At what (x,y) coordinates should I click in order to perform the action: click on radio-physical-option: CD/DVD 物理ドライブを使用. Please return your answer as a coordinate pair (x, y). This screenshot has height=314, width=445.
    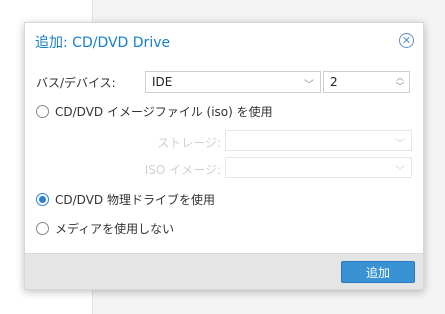
    Looking at the image, I should click on (125, 199).